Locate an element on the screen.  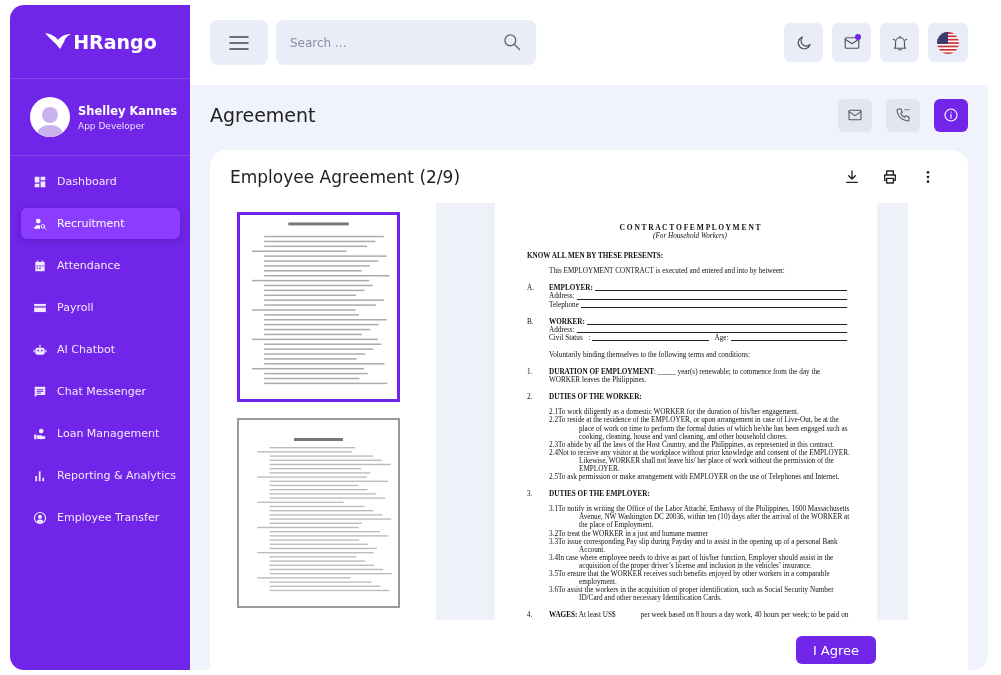
sidebar-item: Reporting & Analytics is located at coordinates (100, 475).